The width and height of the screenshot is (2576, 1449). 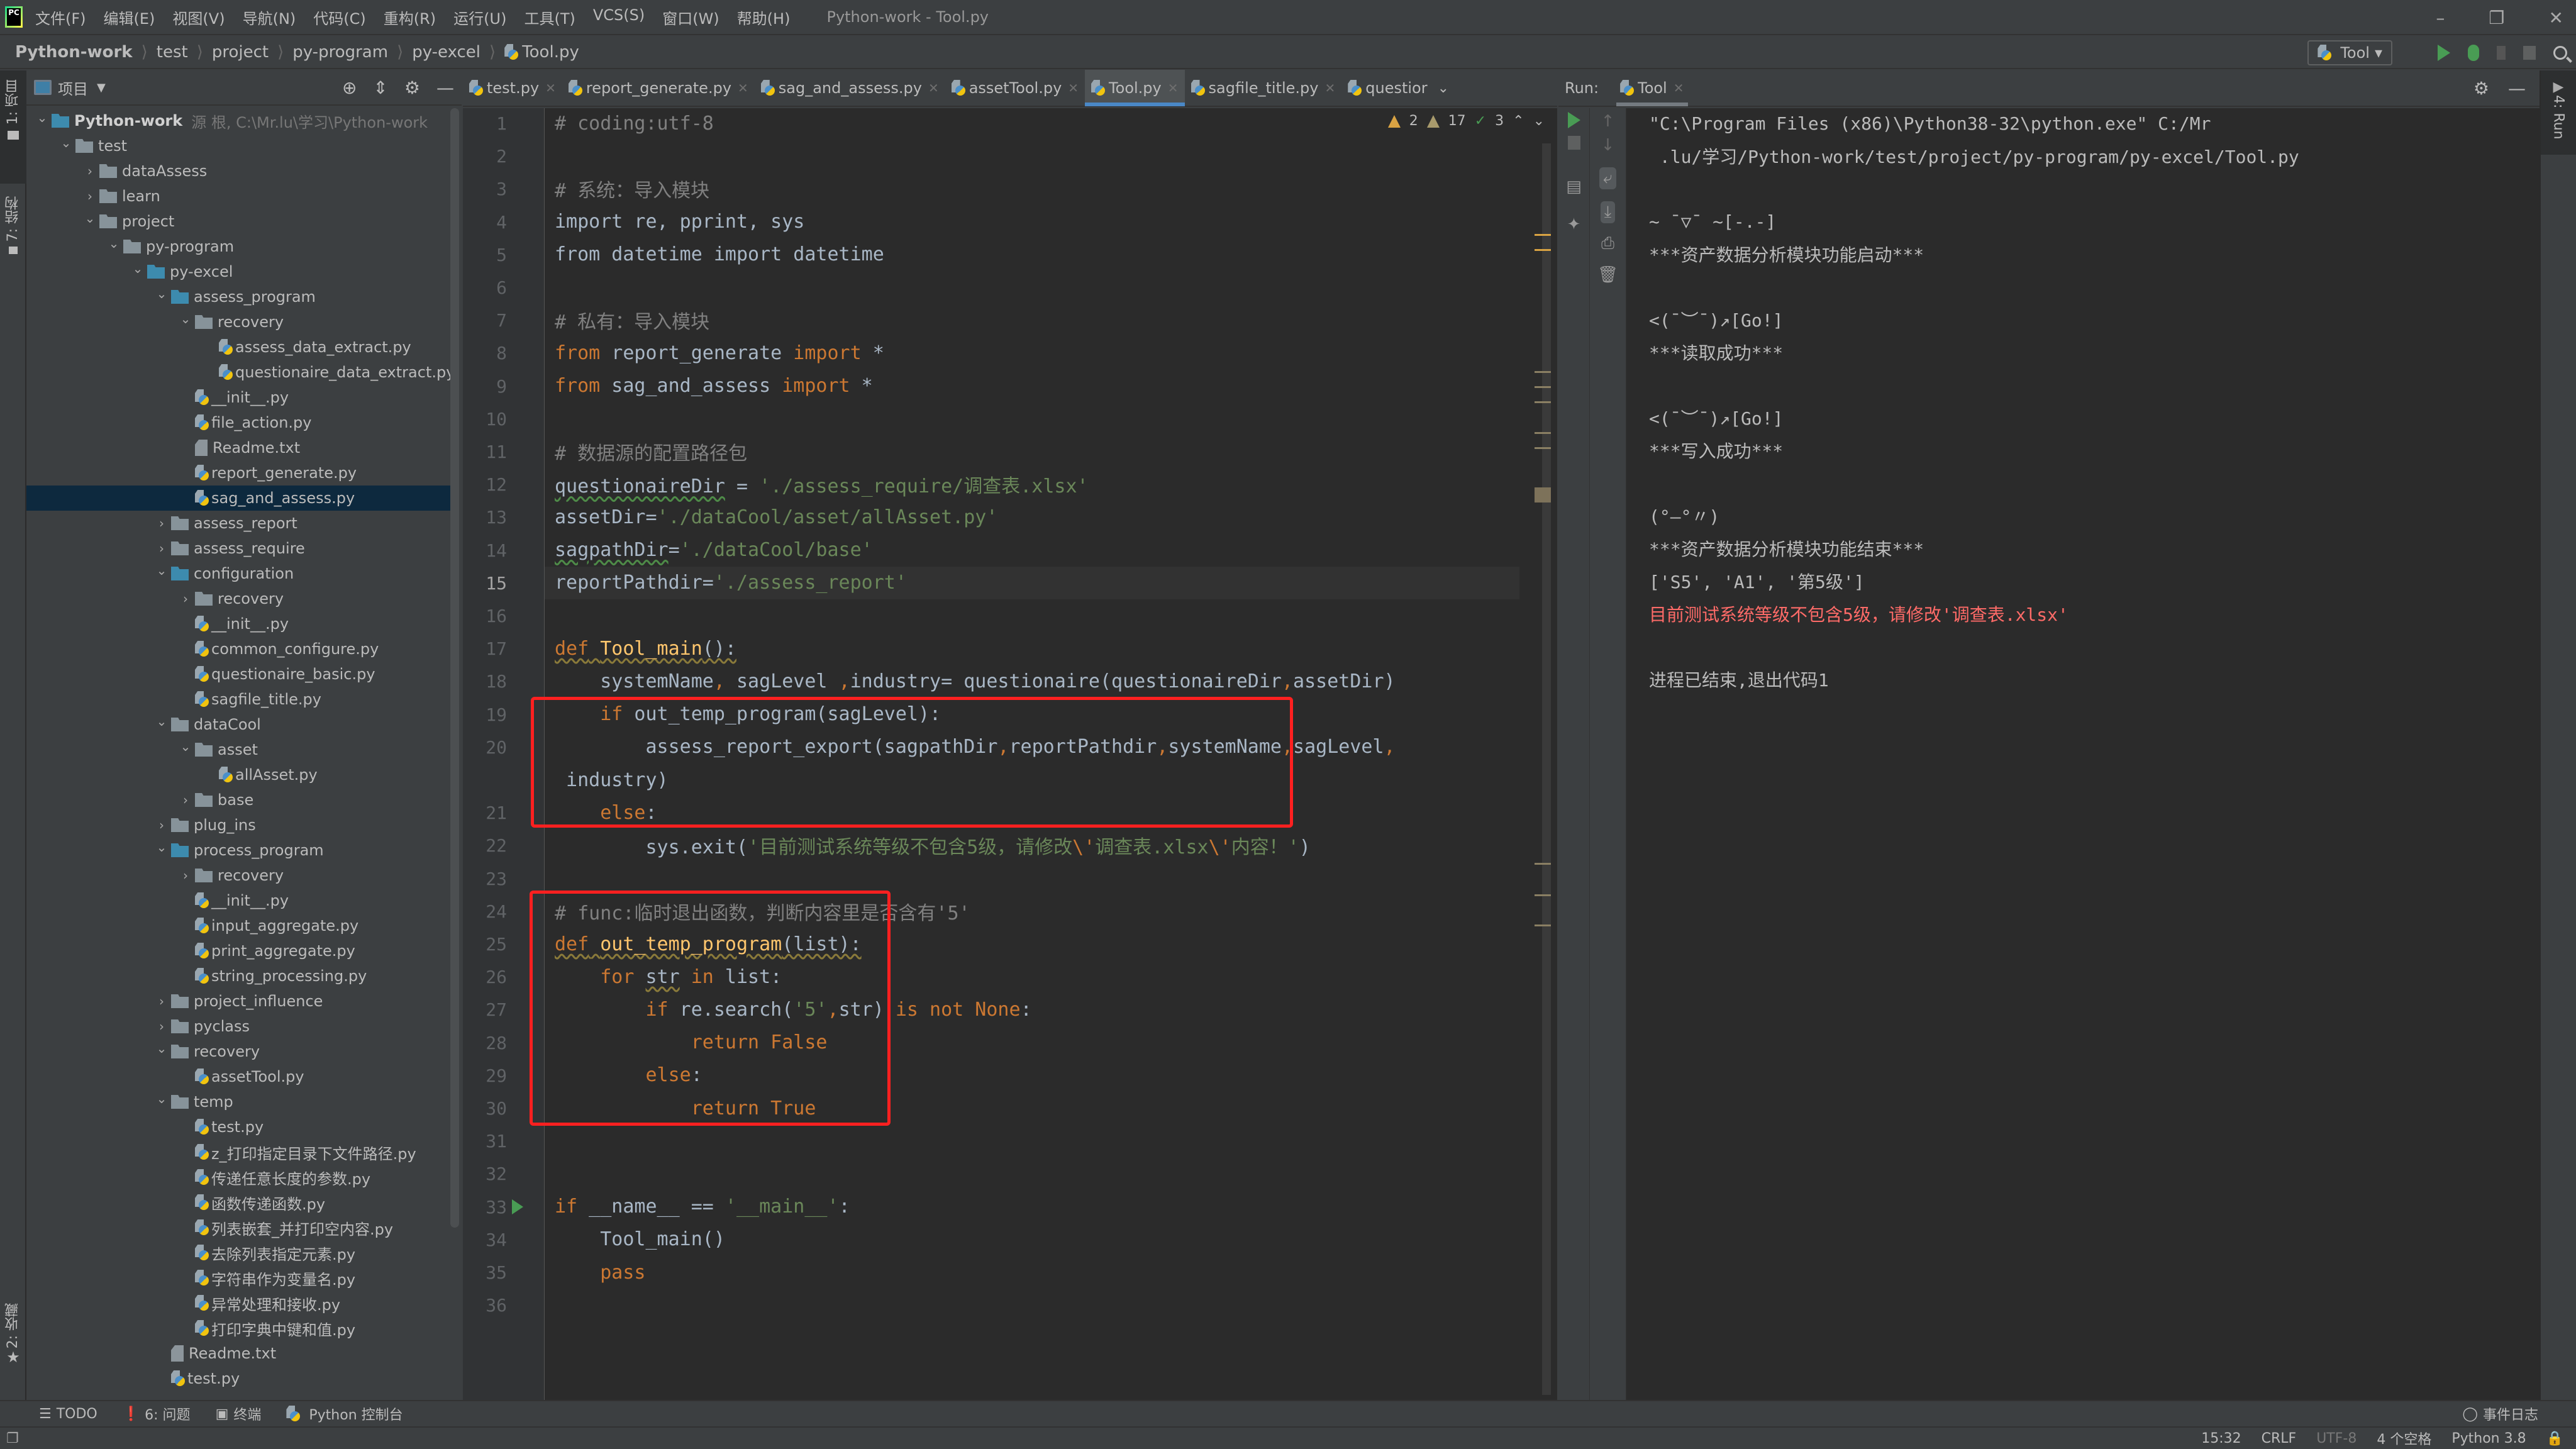 I want to click on tree-item: › assess_report, so click(x=240, y=523).